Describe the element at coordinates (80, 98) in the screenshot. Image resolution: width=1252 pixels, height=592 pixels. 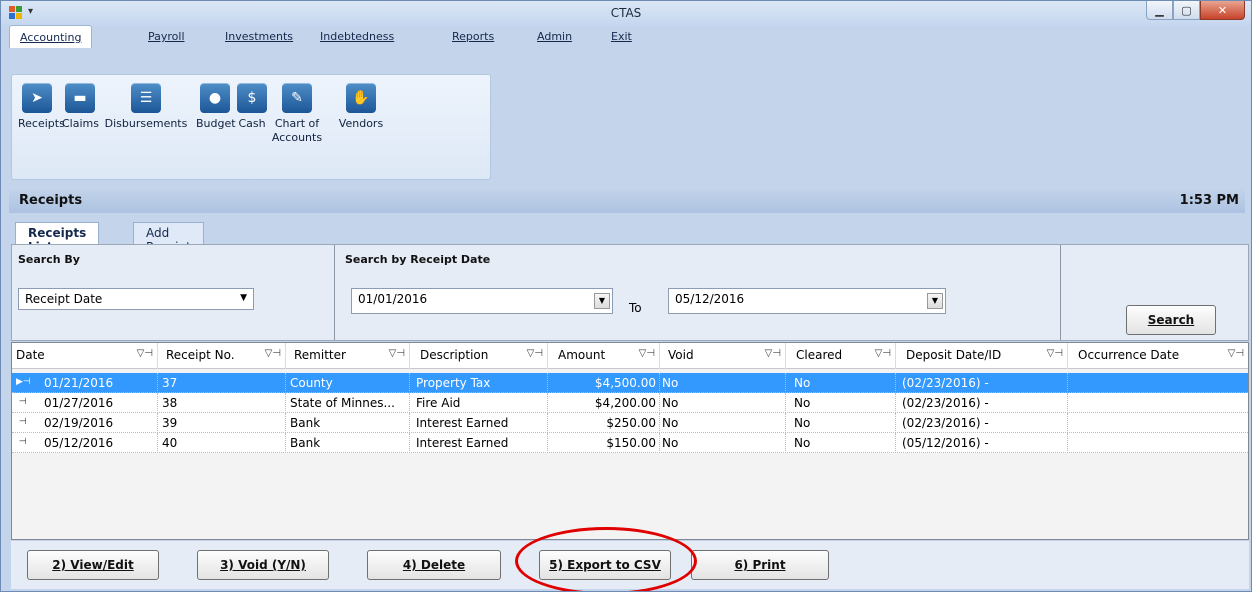
I see `claims-icon: ▬` at that location.